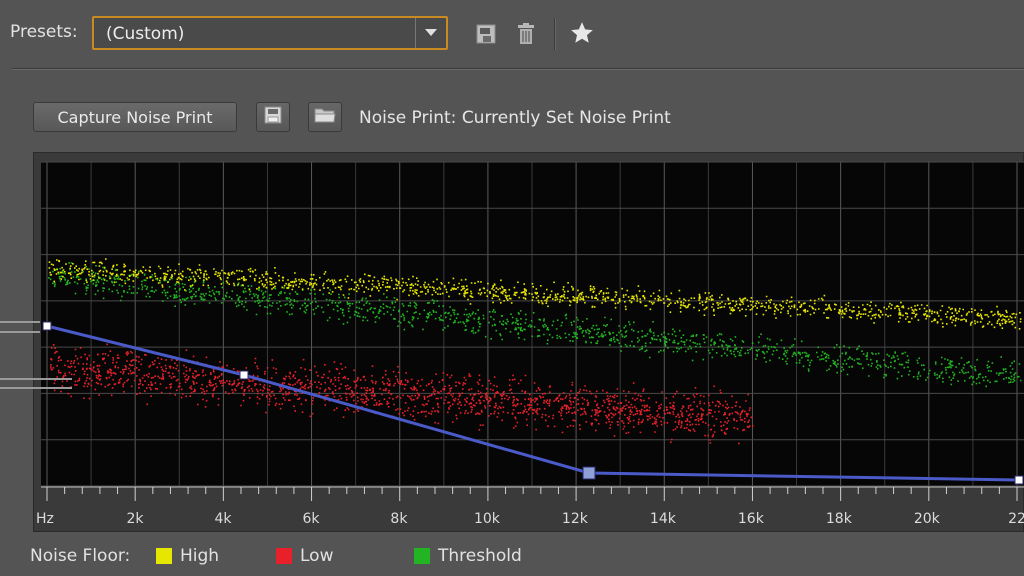 This screenshot has width=1024, height=576. What do you see at coordinates (663, 519) in the screenshot?
I see `axis-tick-label: 14k` at bounding box center [663, 519].